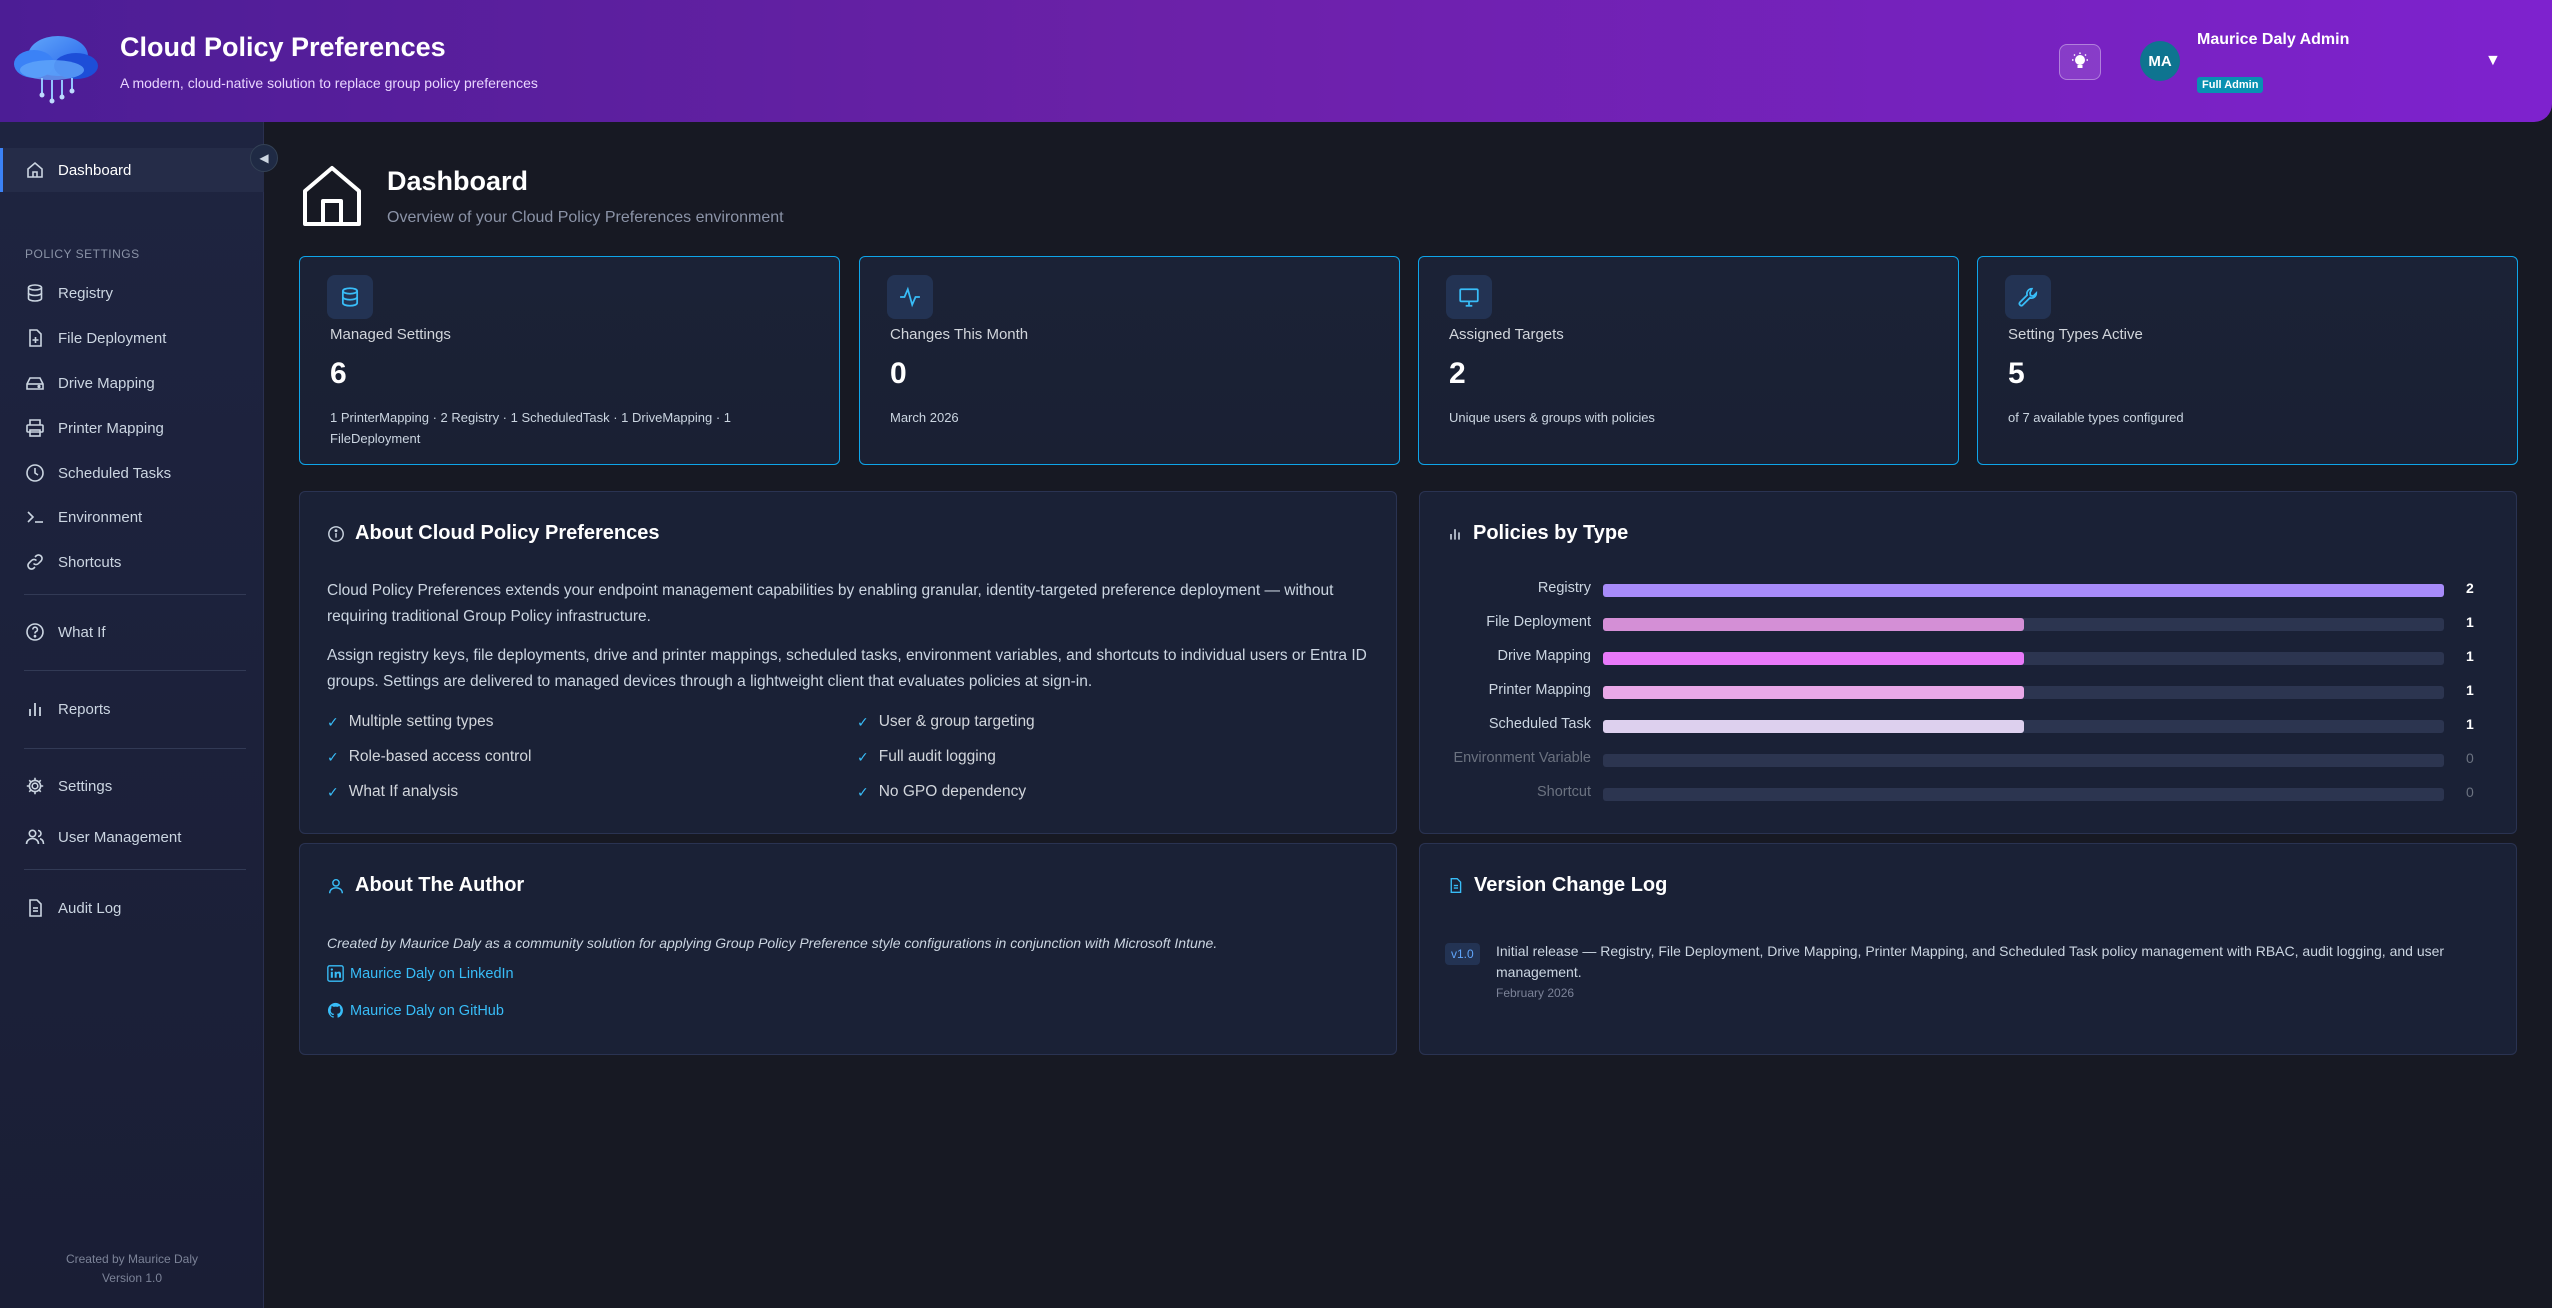  I want to click on sidebar-footer-version: Version 1.0, so click(132, 1278).